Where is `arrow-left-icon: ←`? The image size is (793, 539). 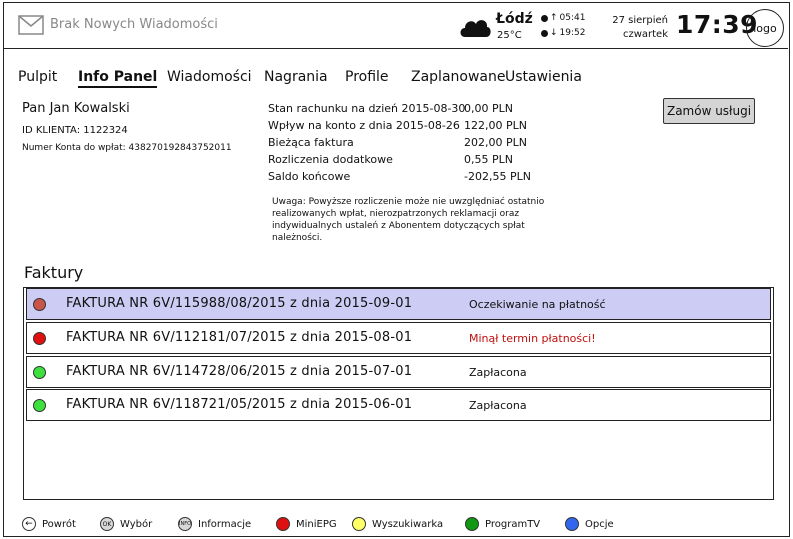 arrow-left-icon: ← is located at coordinates (29, 524).